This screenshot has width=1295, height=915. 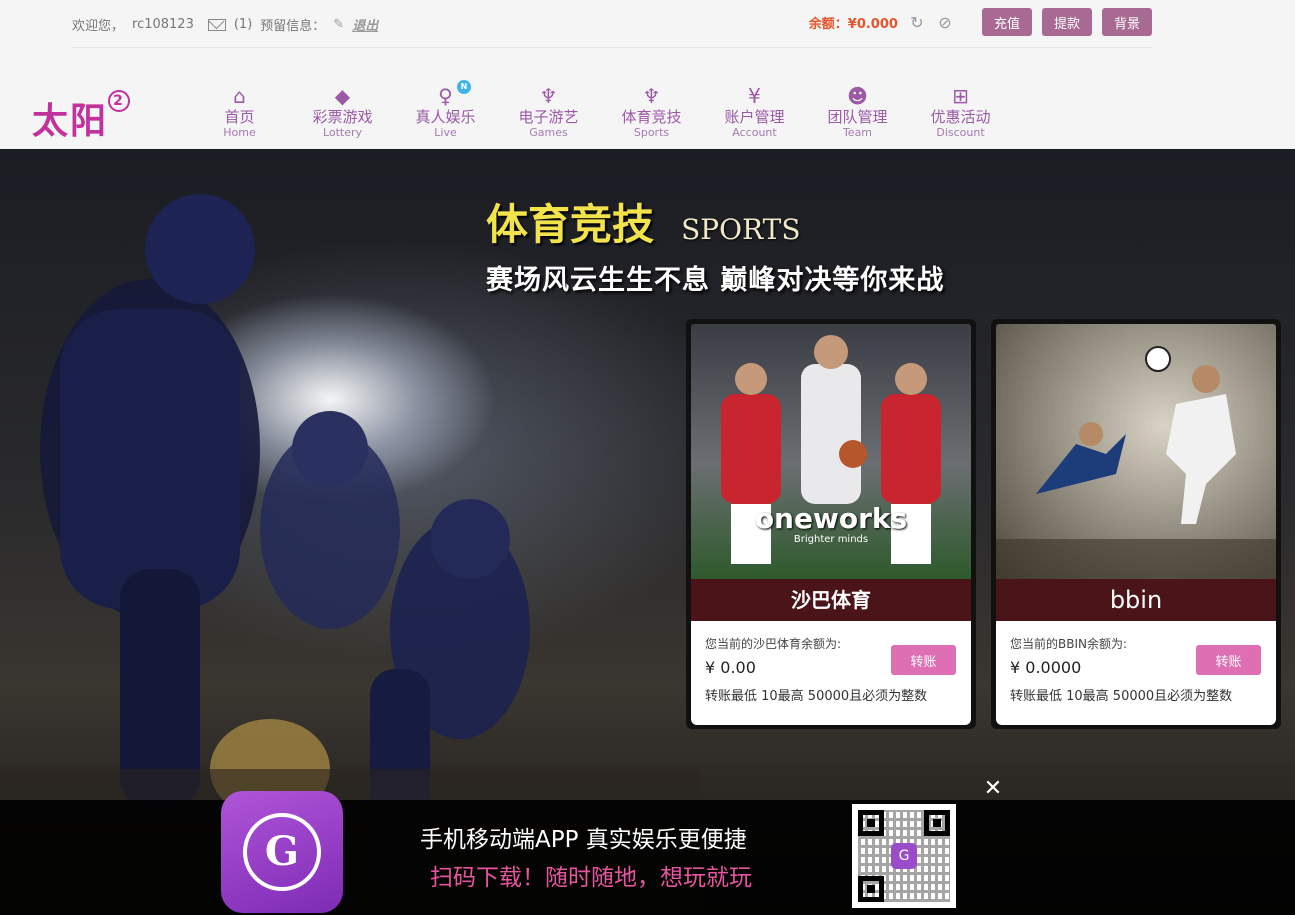 I want to click on new-badge: N, so click(x=464, y=87).